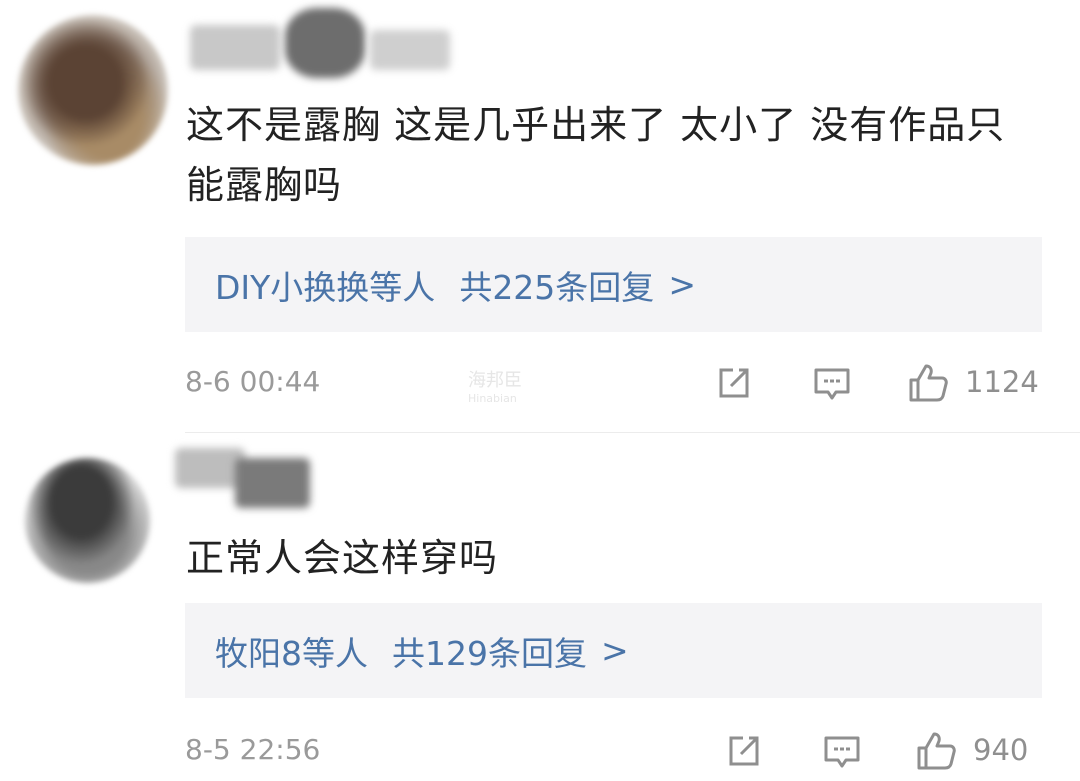 This screenshot has height=781, width=1080. Describe the element at coordinates (325, 287) in the screenshot. I see `reply-names: DIY小换换等人` at that location.